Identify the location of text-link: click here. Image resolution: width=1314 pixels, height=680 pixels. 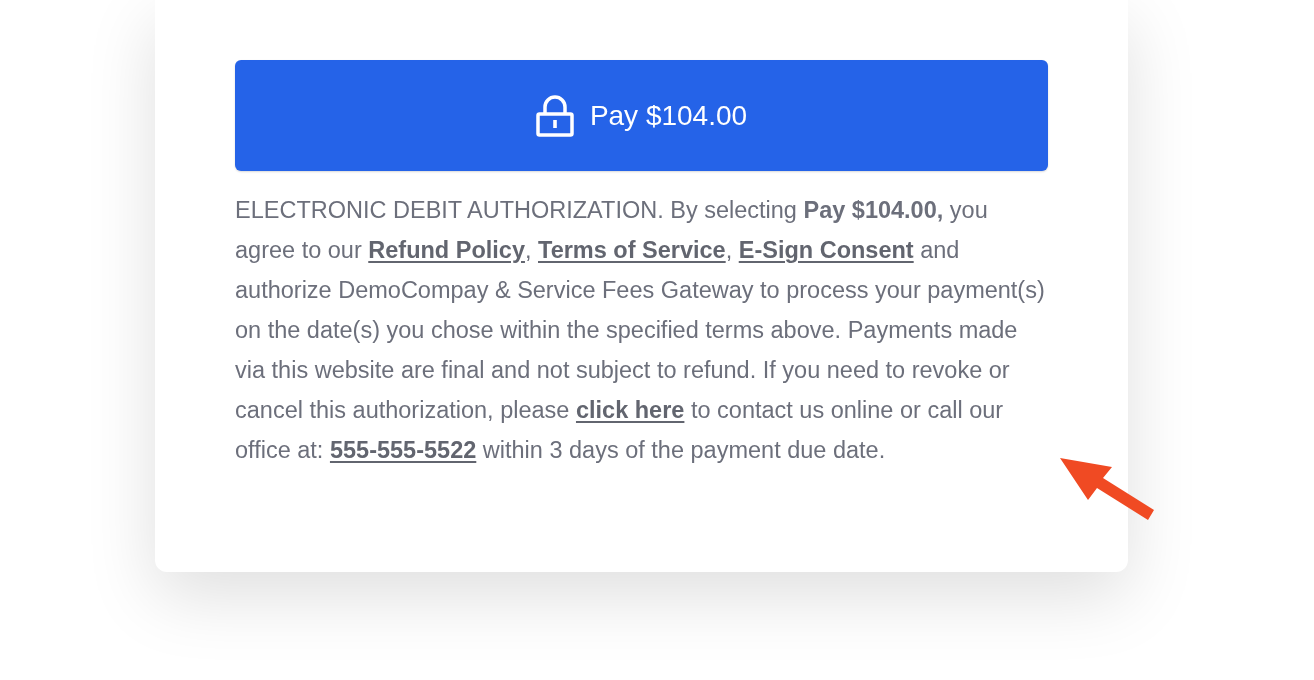
(630, 410).